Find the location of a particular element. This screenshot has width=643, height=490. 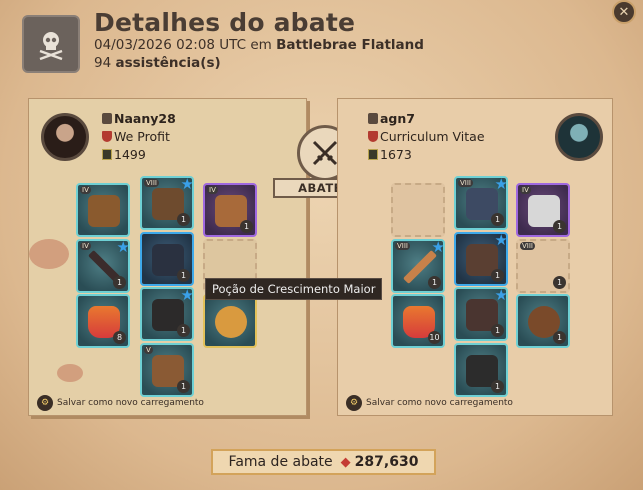

victim-guild-text: Curriculum Vitae is located at coordinates (432, 136).